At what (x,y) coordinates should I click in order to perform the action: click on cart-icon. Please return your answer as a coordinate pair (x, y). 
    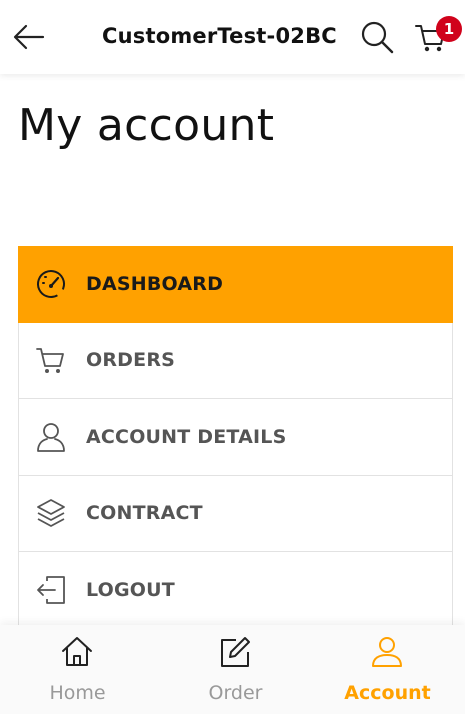
    Looking at the image, I should click on (50, 361).